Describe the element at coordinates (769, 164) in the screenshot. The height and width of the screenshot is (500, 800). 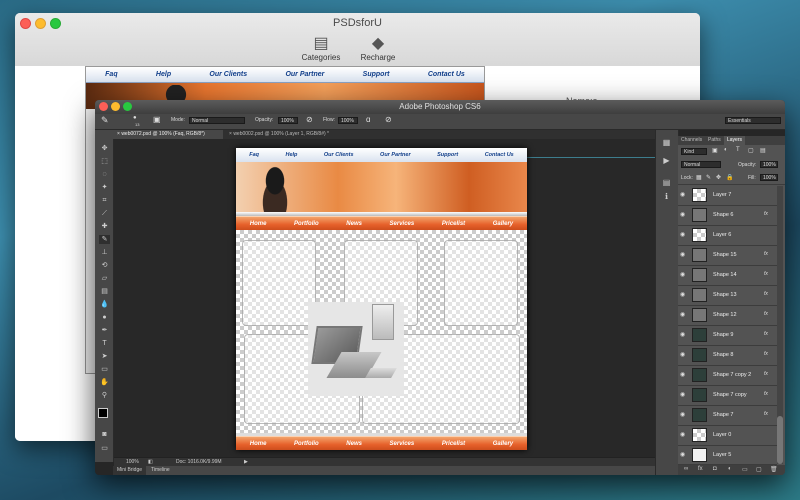
I see `layer-opacity-field: 100%` at that location.